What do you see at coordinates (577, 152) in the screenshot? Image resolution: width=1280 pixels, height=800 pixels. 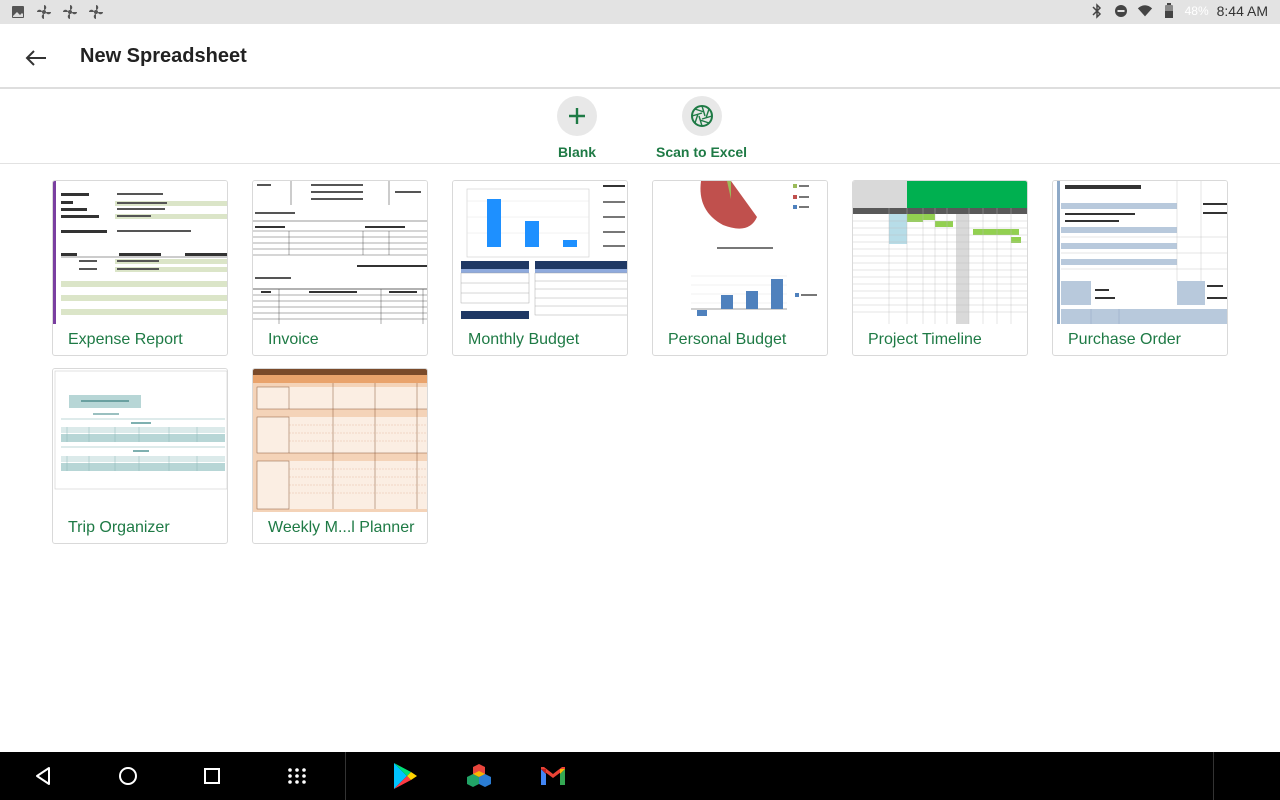 I see `blank-label: Blank` at bounding box center [577, 152].